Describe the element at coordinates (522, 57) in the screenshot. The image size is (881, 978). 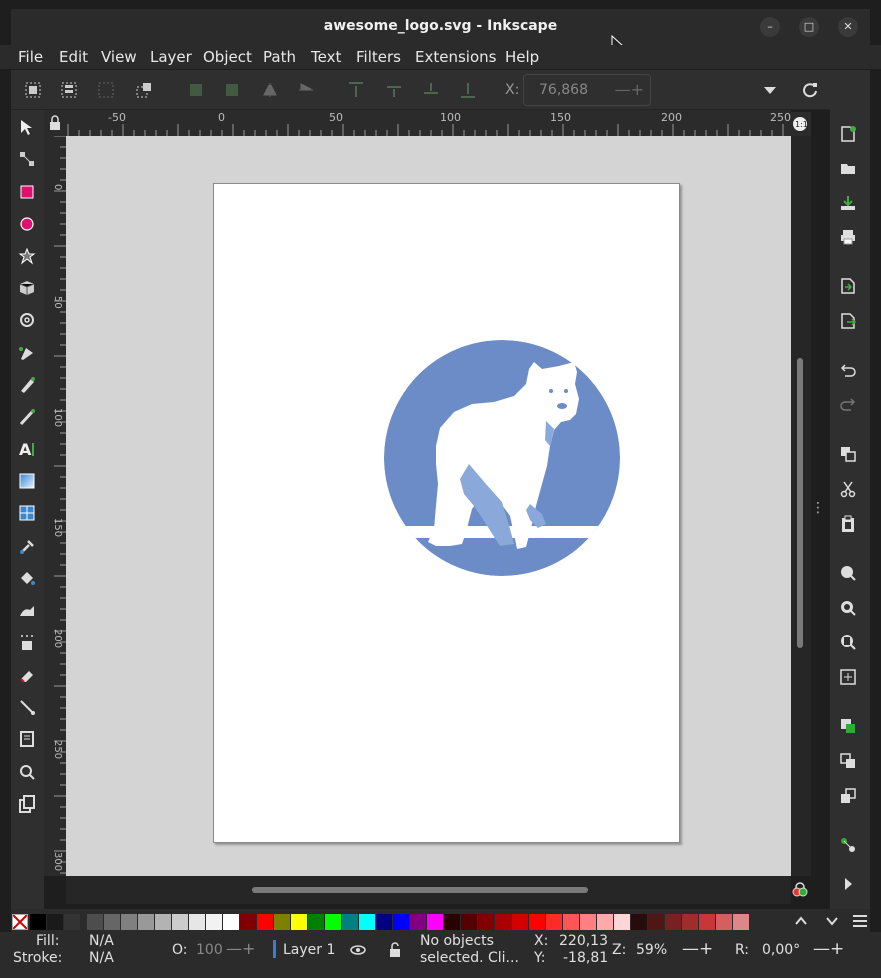
I see `menu-help: Help` at that location.